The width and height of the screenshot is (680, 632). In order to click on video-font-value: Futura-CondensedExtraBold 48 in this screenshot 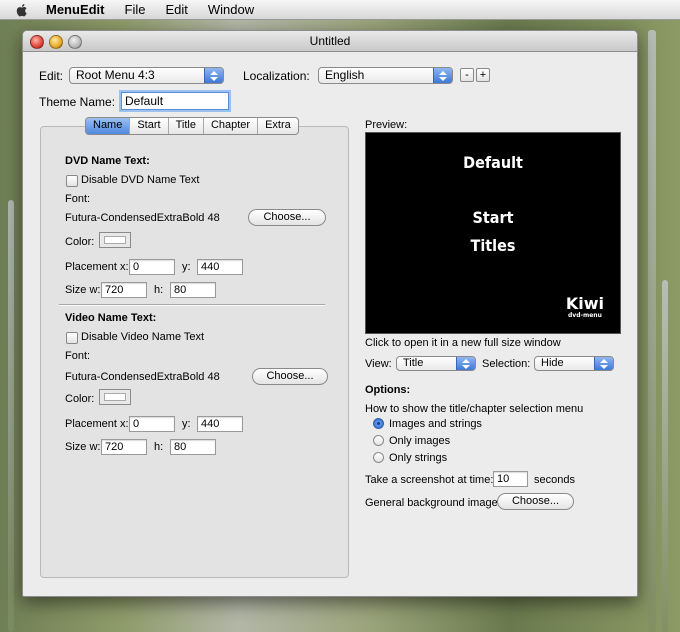, I will do `click(142, 377)`.